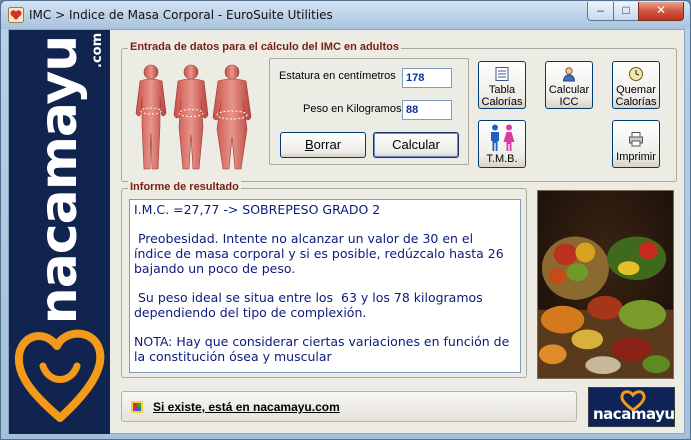 The width and height of the screenshot is (691, 440). Describe the element at coordinates (605, 284) in the screenshot. I see `fruit-vegetable-photo` at that location.